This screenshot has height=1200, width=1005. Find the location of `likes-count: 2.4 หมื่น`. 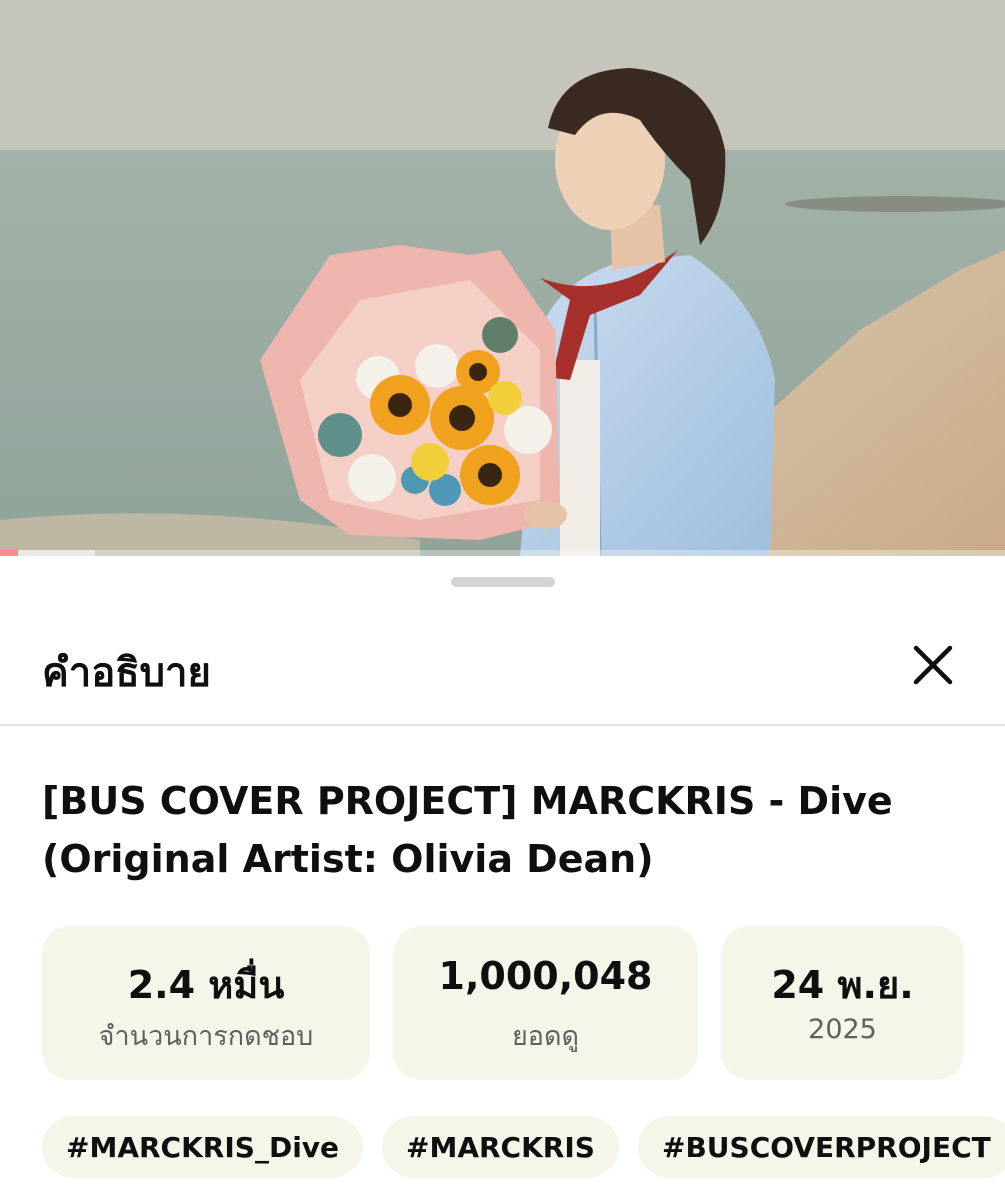

likes-count: 2.4 หมื่น is located at coordinates (206, 985).